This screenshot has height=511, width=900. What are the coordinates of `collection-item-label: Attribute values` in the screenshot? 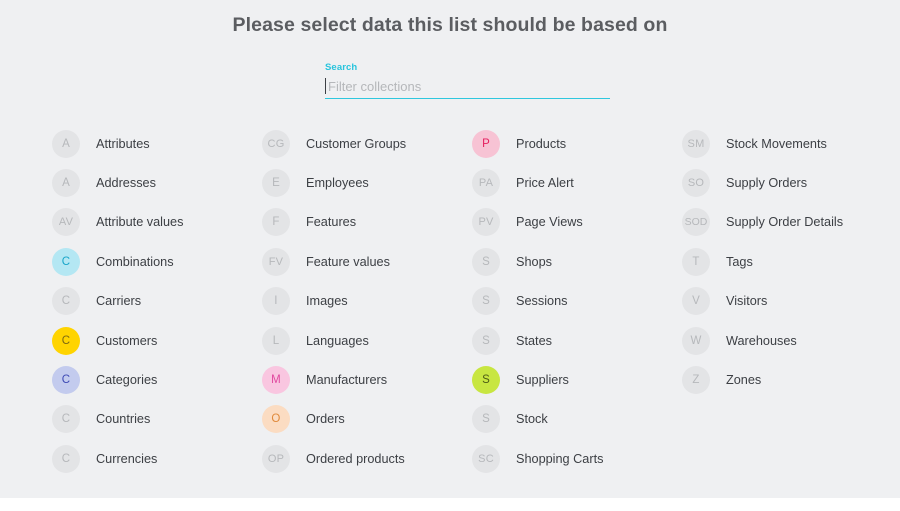 It's located at (140, 222).